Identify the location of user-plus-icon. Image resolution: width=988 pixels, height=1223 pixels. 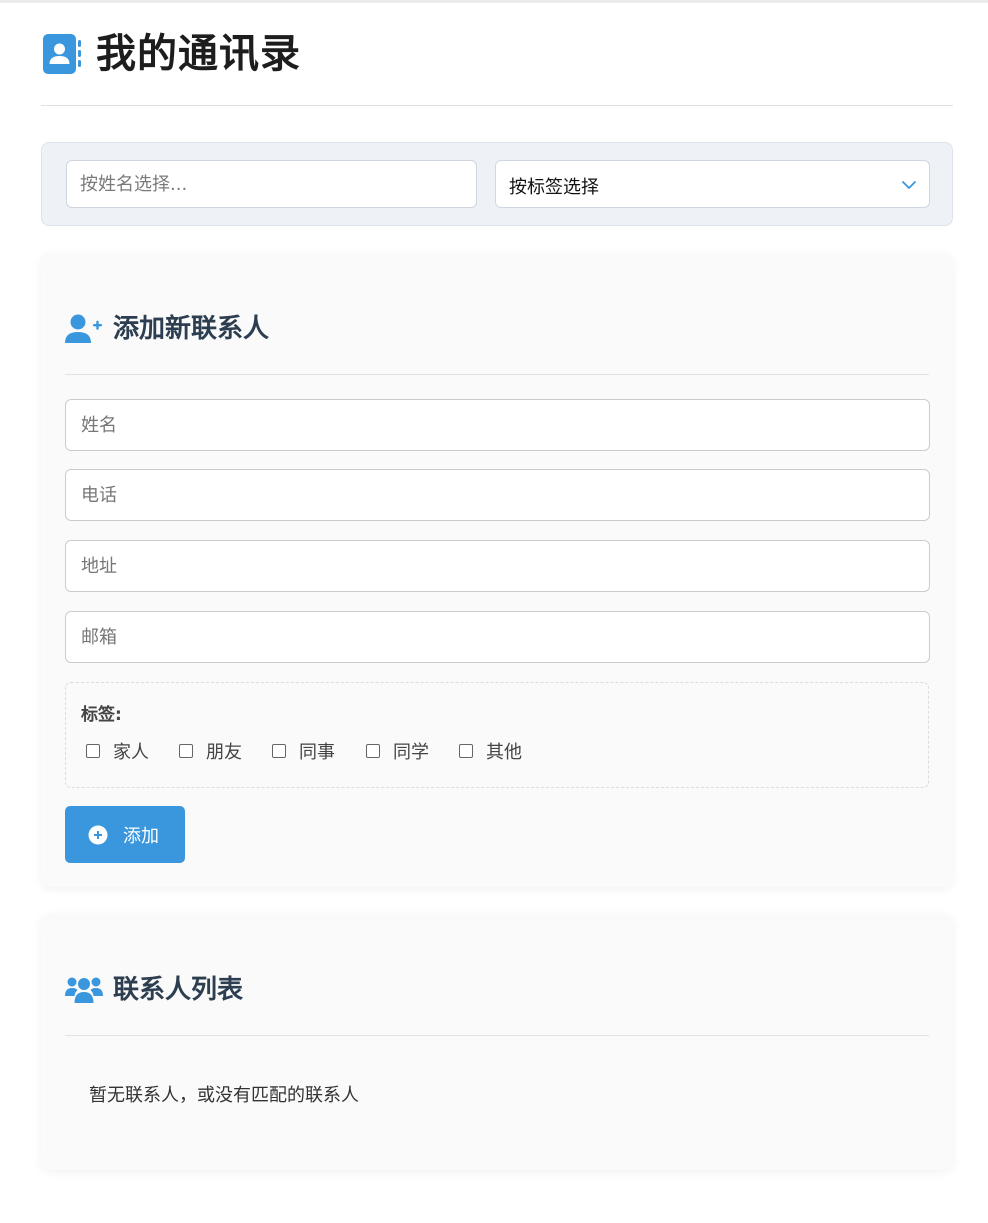
(83, 328).